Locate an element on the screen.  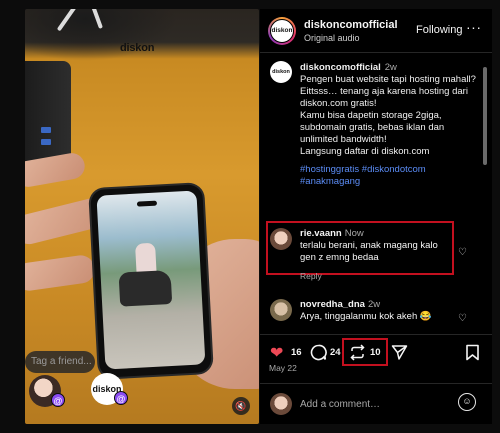
phone-screen-image is located at coordinates (151, 280).